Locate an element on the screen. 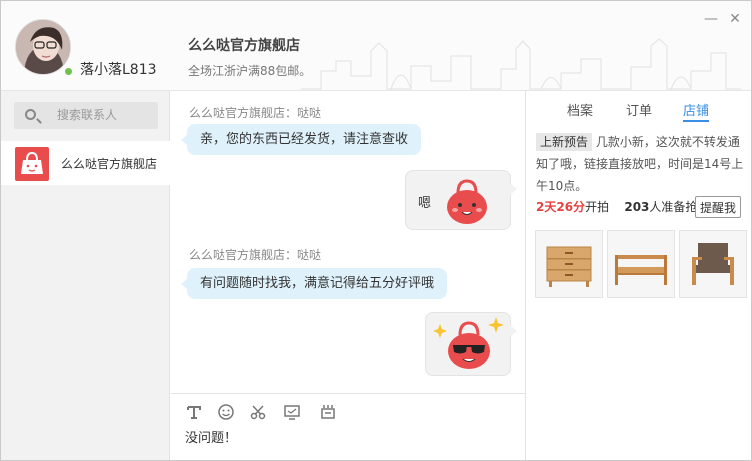  product-wooden-bench is located at coordinates (641, 264).